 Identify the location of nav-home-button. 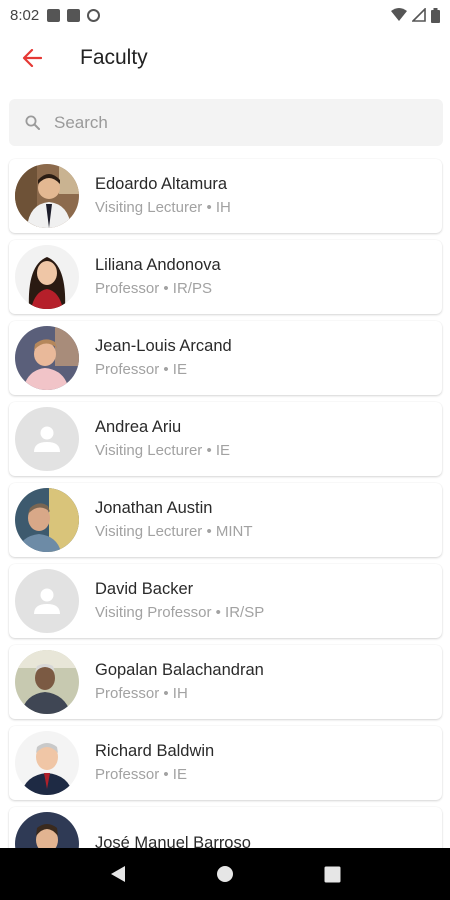
(225, 874).